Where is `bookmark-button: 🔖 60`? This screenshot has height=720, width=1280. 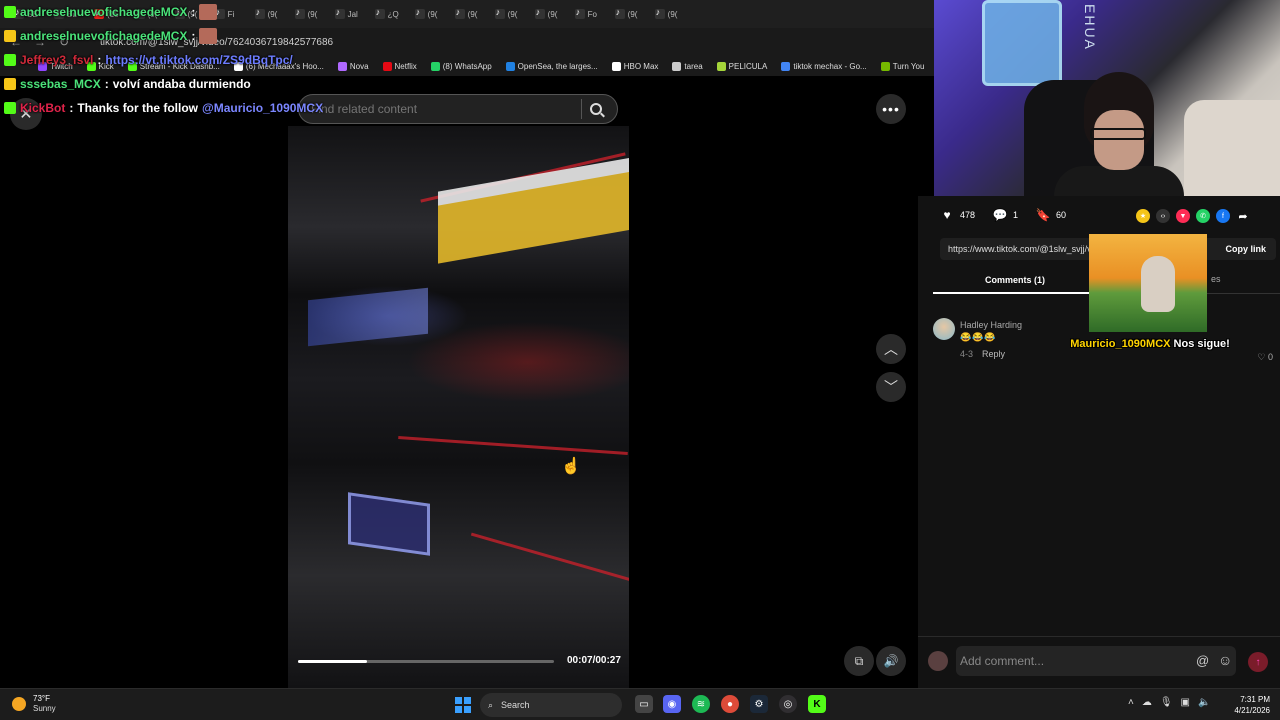 bookmark-button: 🔖 60 is located at coordinates (1051, 215).